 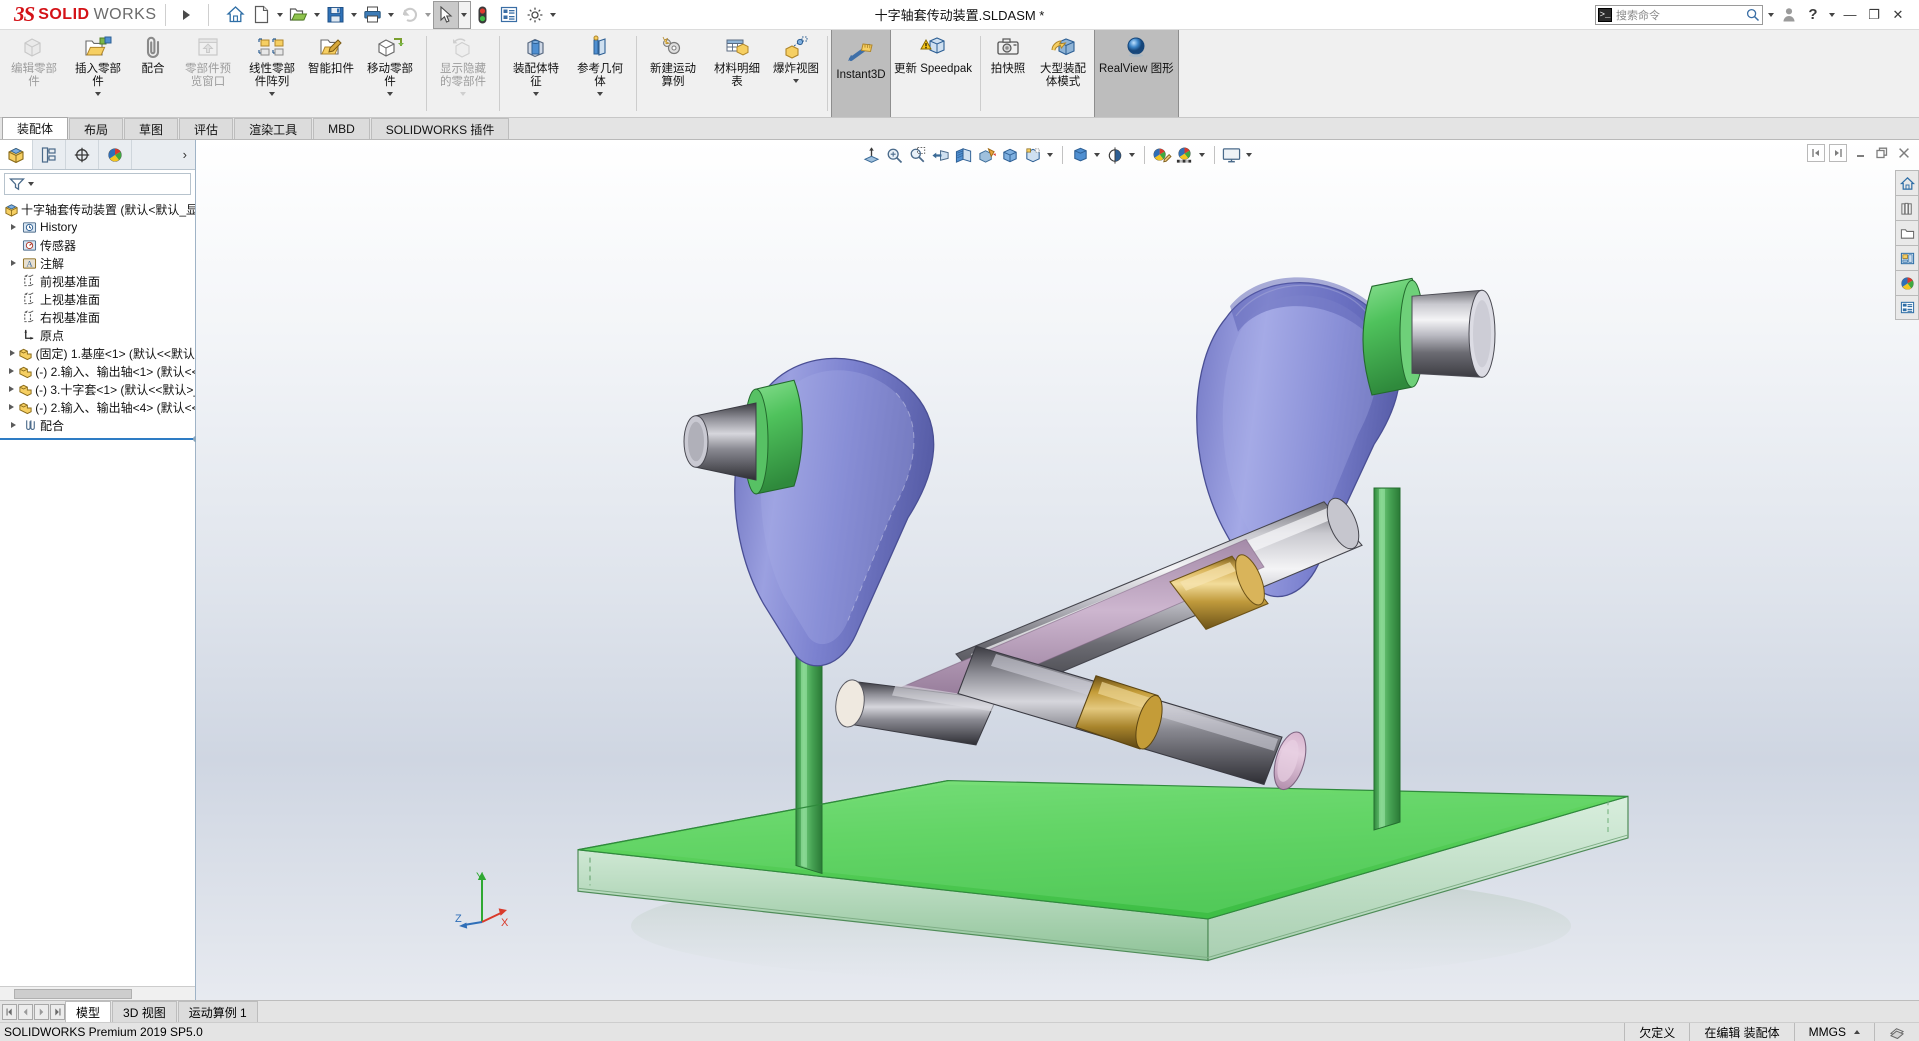 What do you see at coordinates (1080, 155) in the screenshot?
I see `edit-appearance-icon` at bounding box center [1080, 155].